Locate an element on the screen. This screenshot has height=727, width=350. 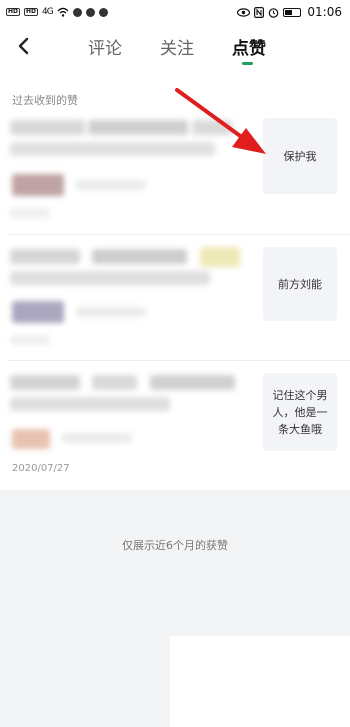
tab-follow: 关注 is located at coordinates (177, 46).